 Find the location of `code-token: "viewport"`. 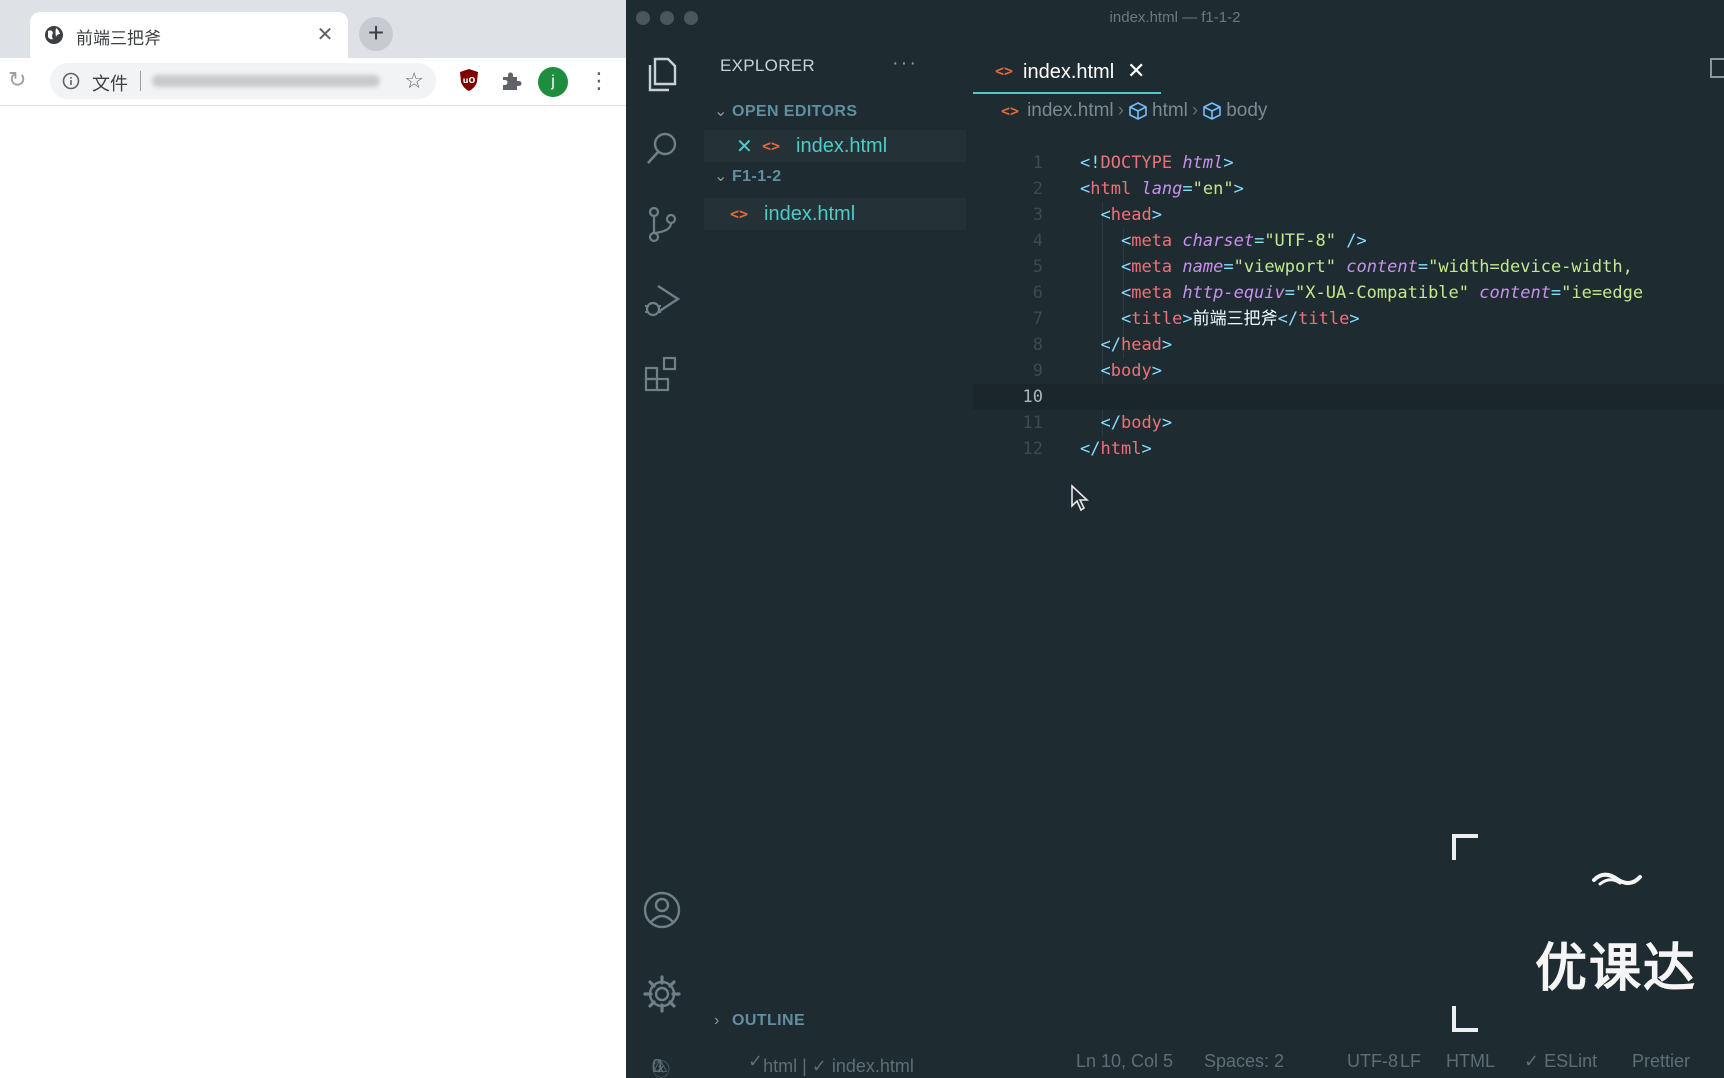

code-token: "viewport" is located at coordinates (1284, 267).